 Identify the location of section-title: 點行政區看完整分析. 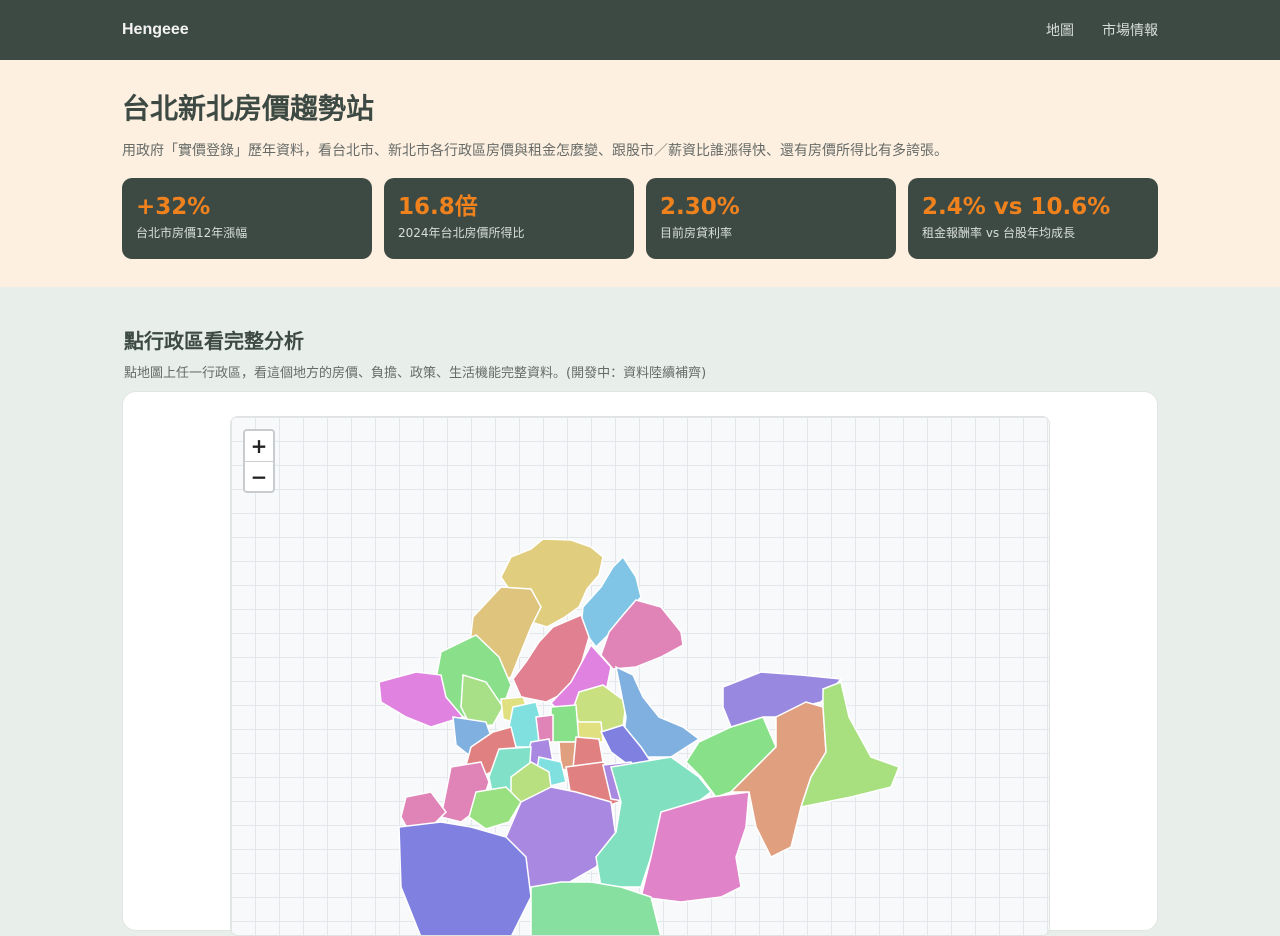
(214, 341).